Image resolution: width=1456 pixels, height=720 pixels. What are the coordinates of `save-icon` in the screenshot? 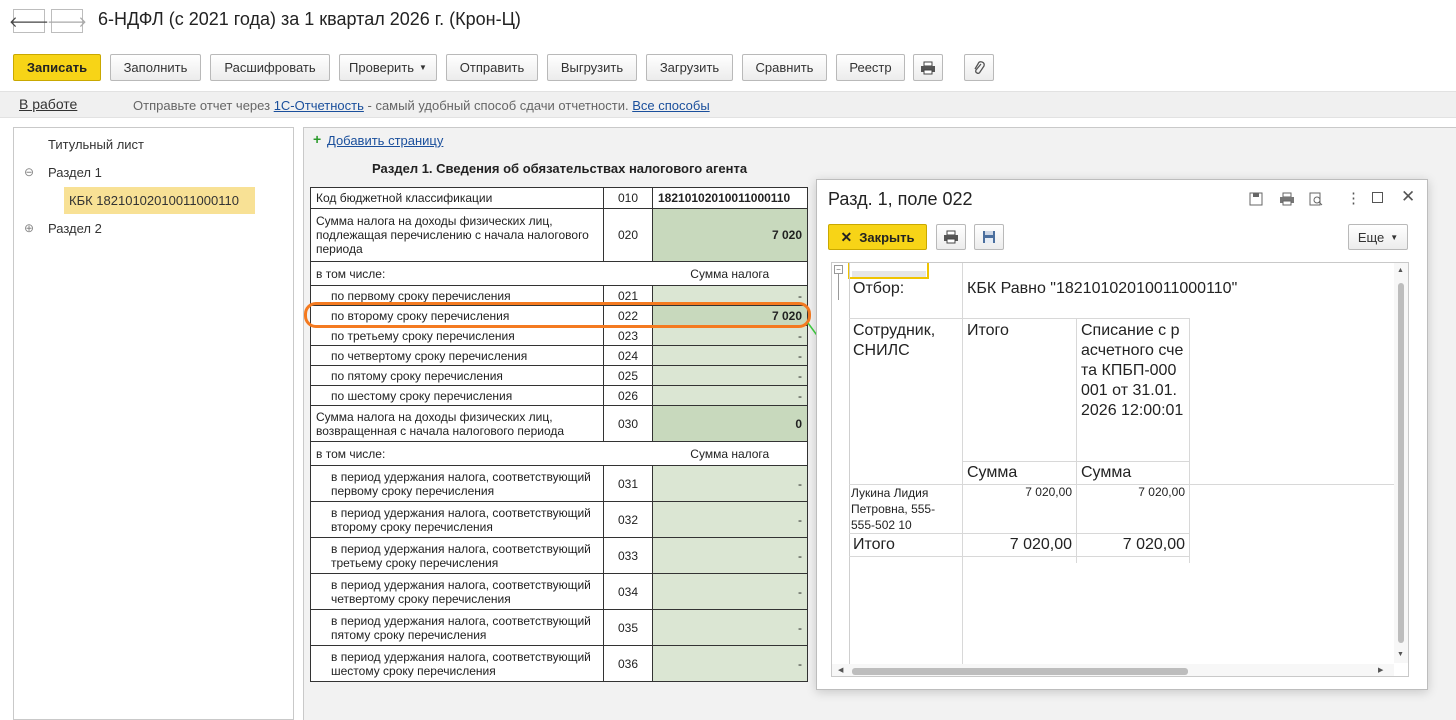 It's located at (1256, 200).